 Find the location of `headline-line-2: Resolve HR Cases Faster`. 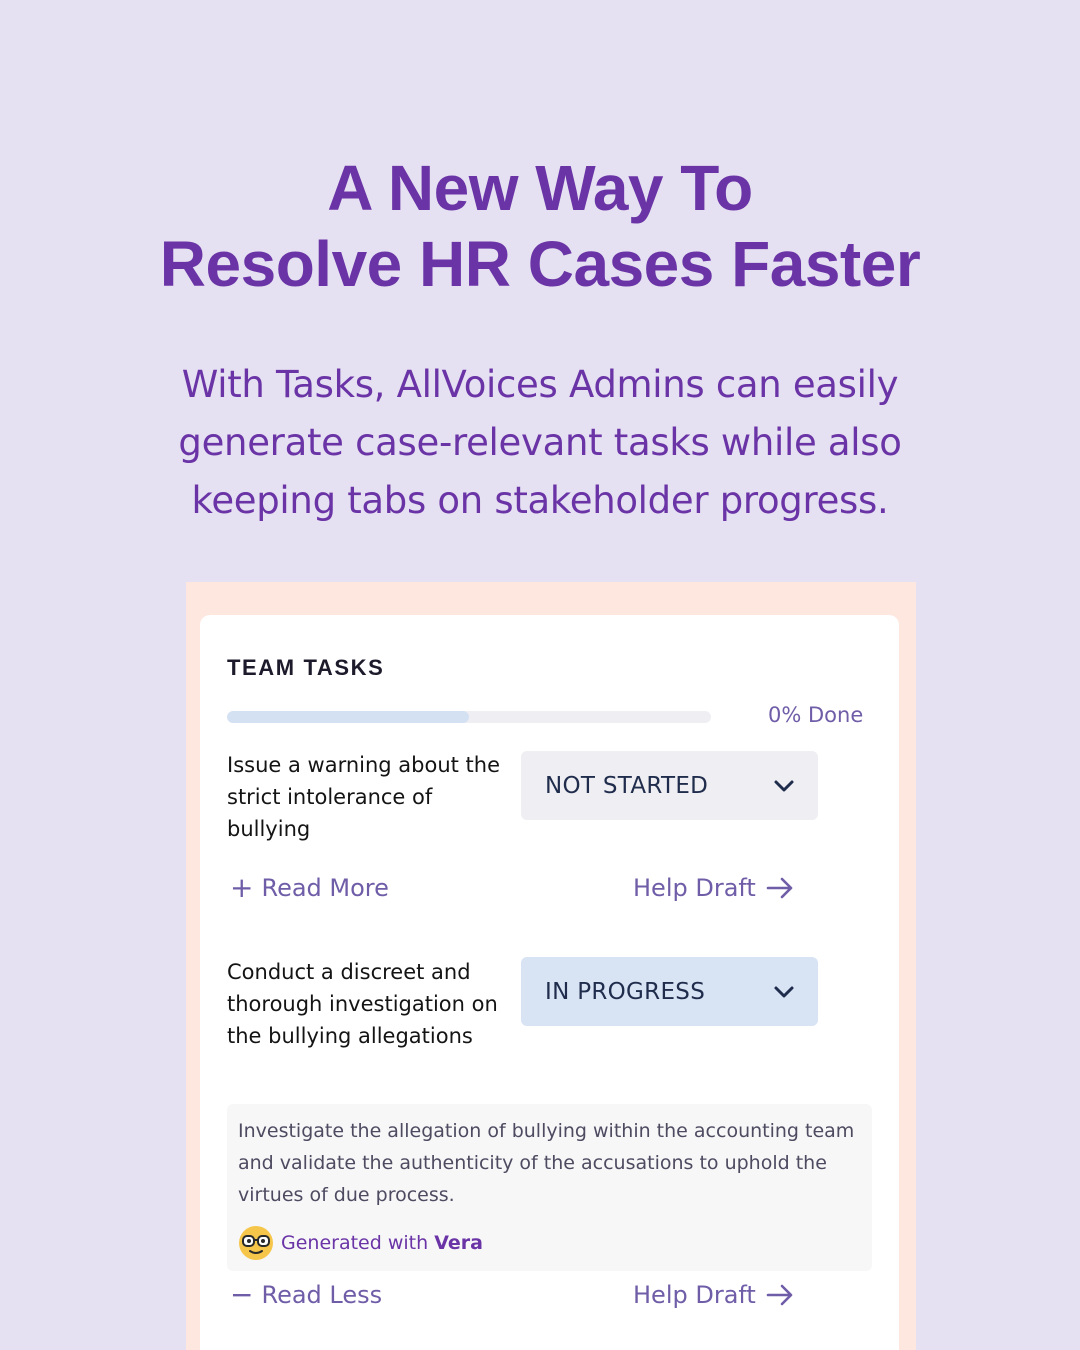

headline-line-2: Resolve HR Cases Faster is located at coordinates (540, 264).